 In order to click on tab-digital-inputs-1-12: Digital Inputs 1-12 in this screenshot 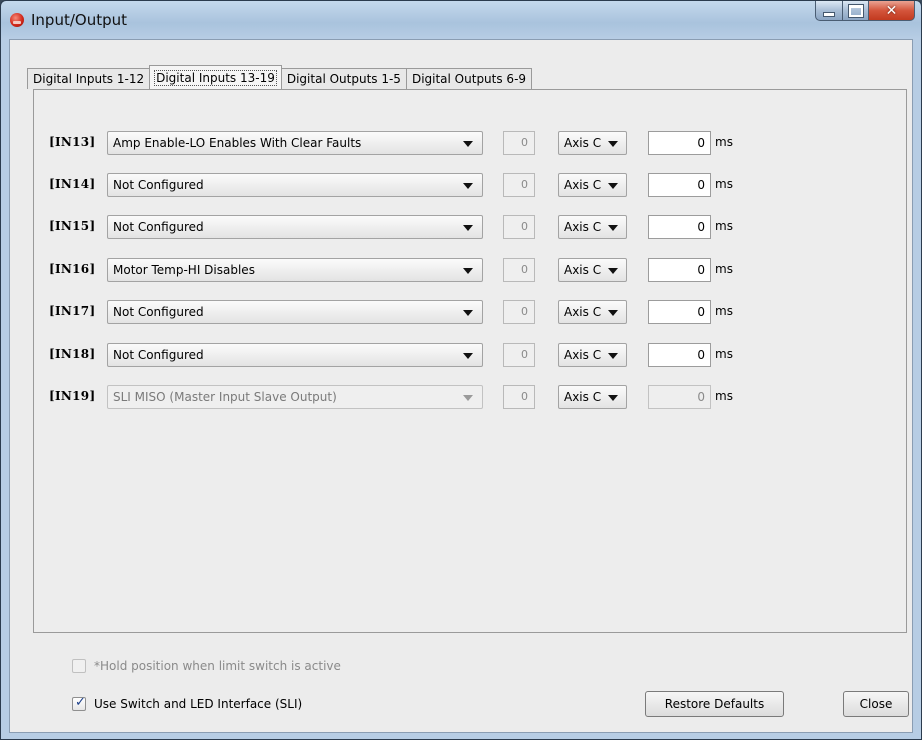, I will do `click(89, 78)`.